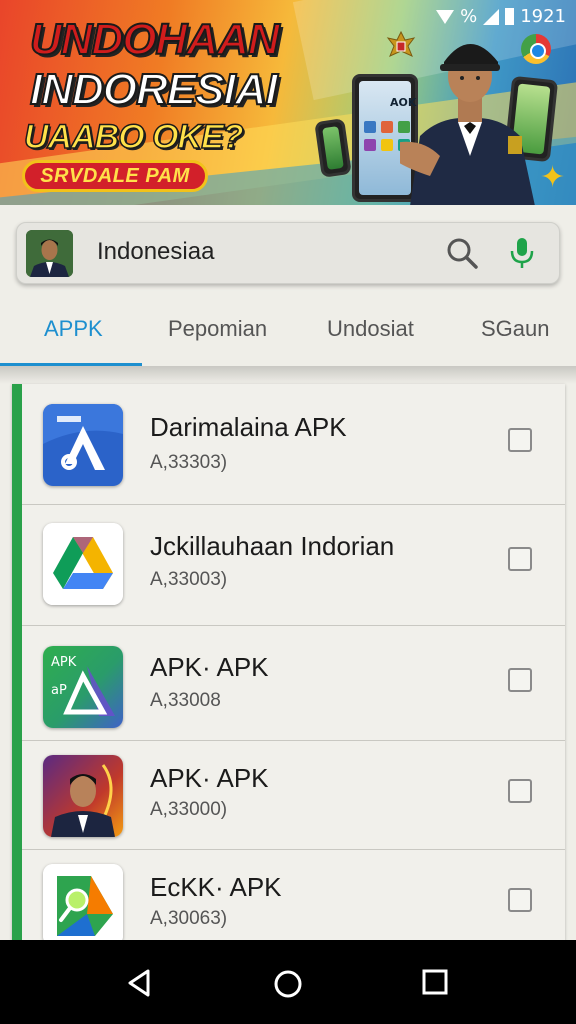  Describe the element at coordinates (189, 918) in the screenshot. I see `app-version: A,30063)` at that location.